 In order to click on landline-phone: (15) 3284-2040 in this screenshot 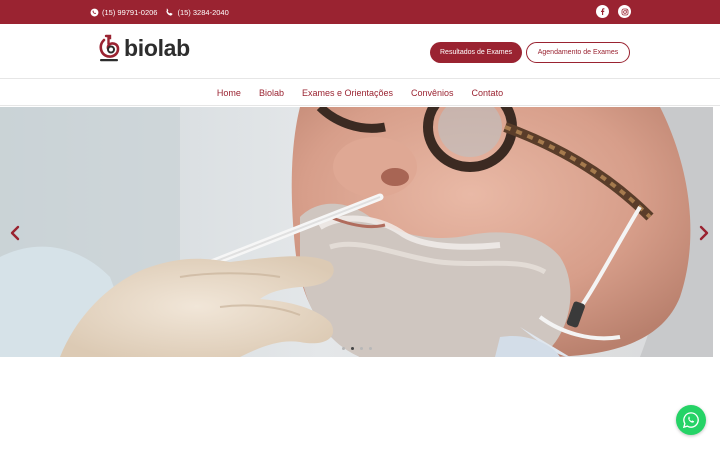, I will do `click(203, 12)`.